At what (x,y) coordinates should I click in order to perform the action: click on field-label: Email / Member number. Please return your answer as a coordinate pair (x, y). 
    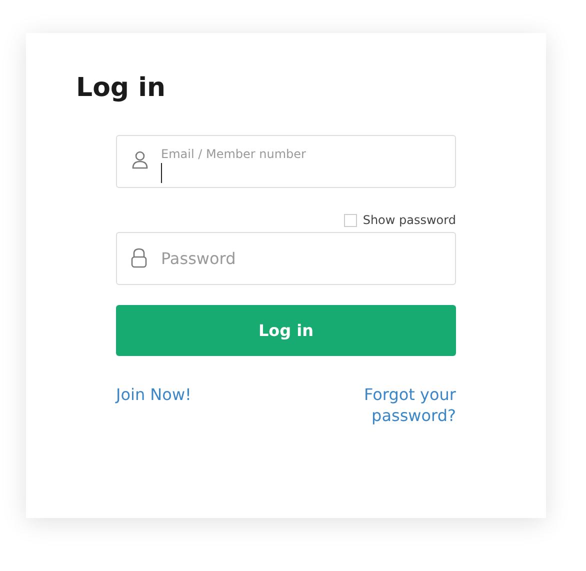
    Looking at the image, I should click on (233, 154).